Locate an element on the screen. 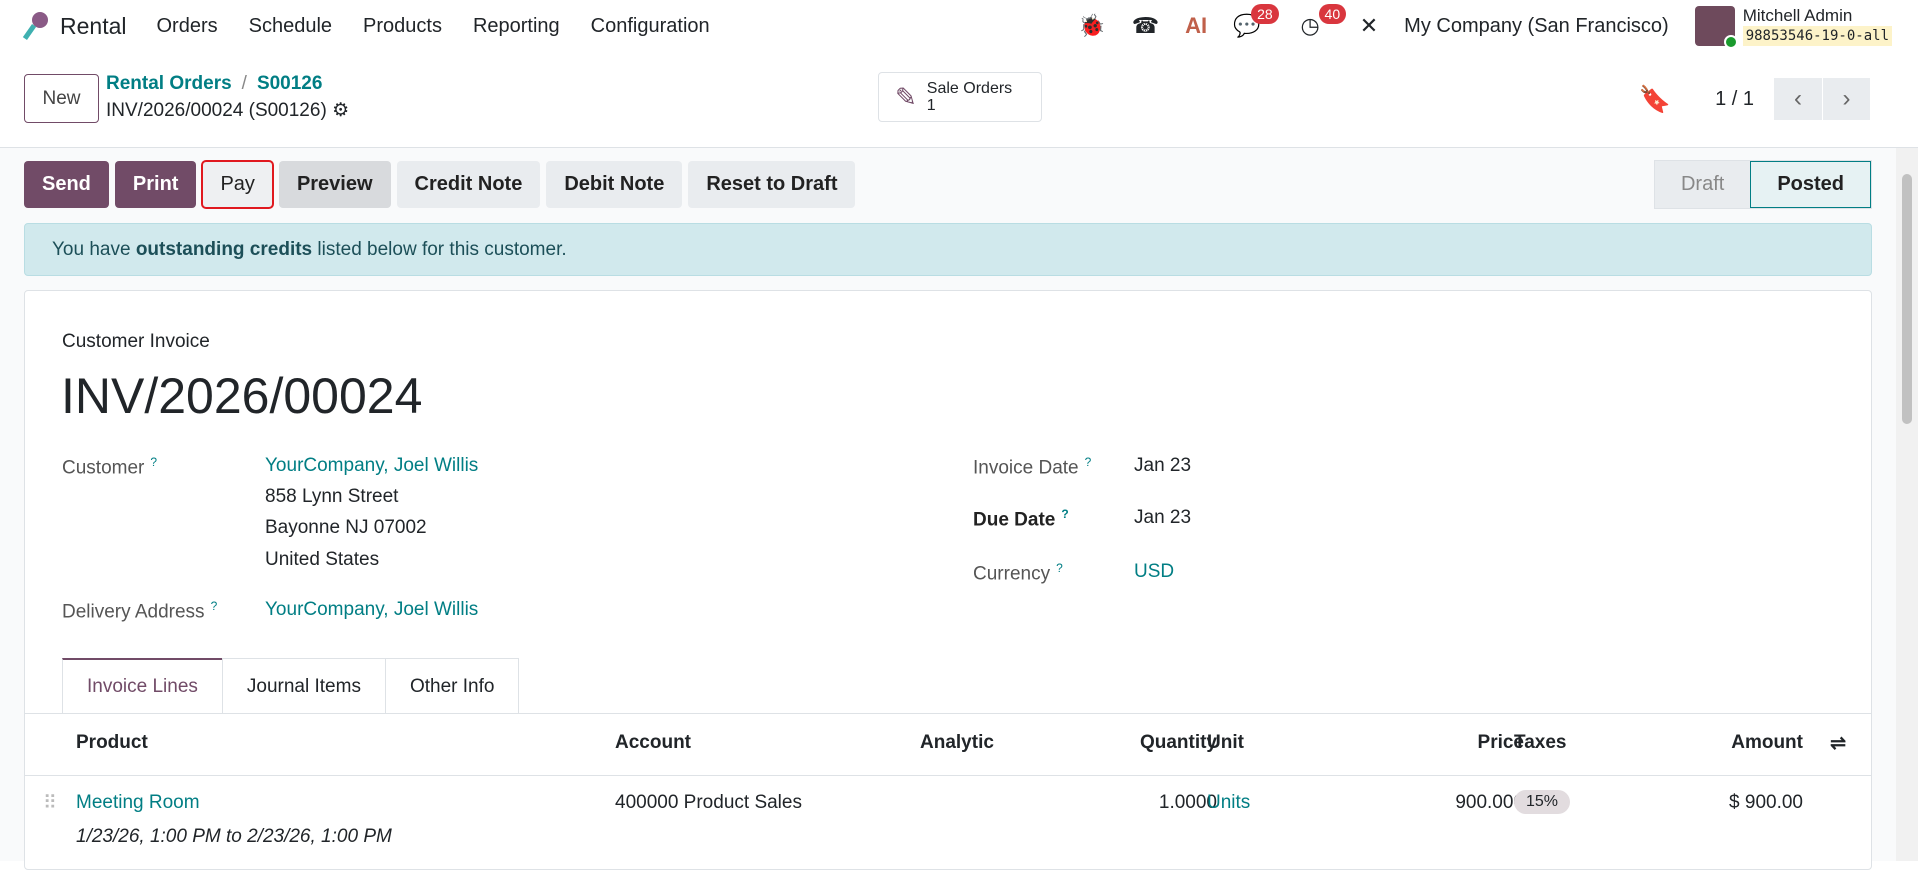  currency-label: Currency? is located at coordinates (1018, 573).